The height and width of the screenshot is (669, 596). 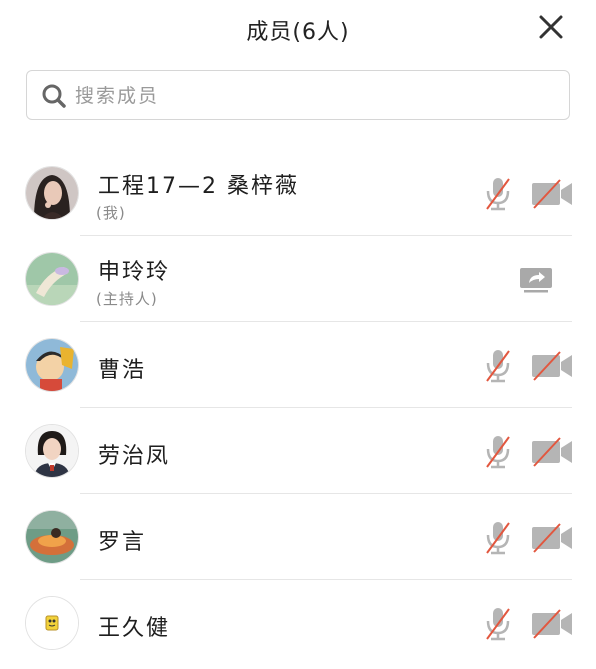 What do you see at coordinates (54, 96) in the screenshot?
I see `search-icon` at bounding box center [54, 96].